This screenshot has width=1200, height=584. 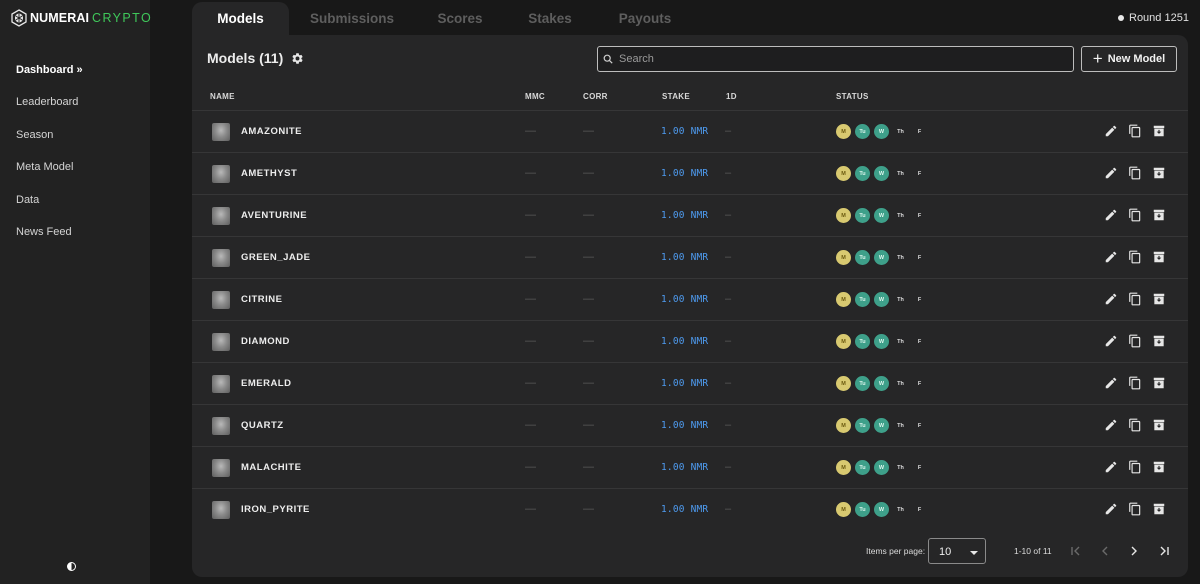 I want to click on tab-submissions: Submissions, so click(x=352, y=19).